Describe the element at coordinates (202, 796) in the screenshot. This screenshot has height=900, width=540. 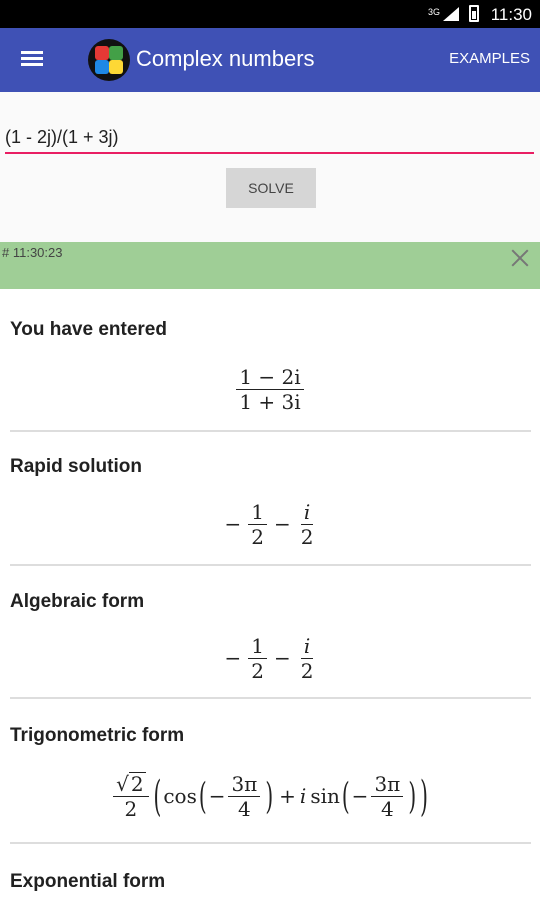
I see `cos-open-paren: (` at that location.